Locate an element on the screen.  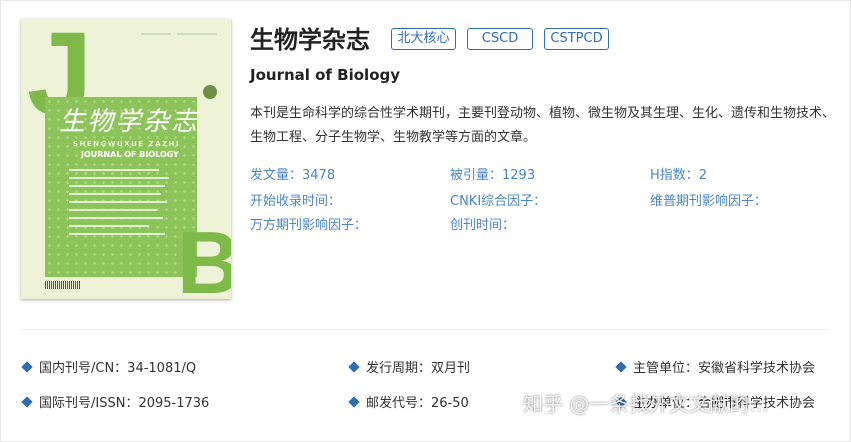
cover-pinyin: SHENGWUXUE ZAZHI is located at coordinates (127, 144).